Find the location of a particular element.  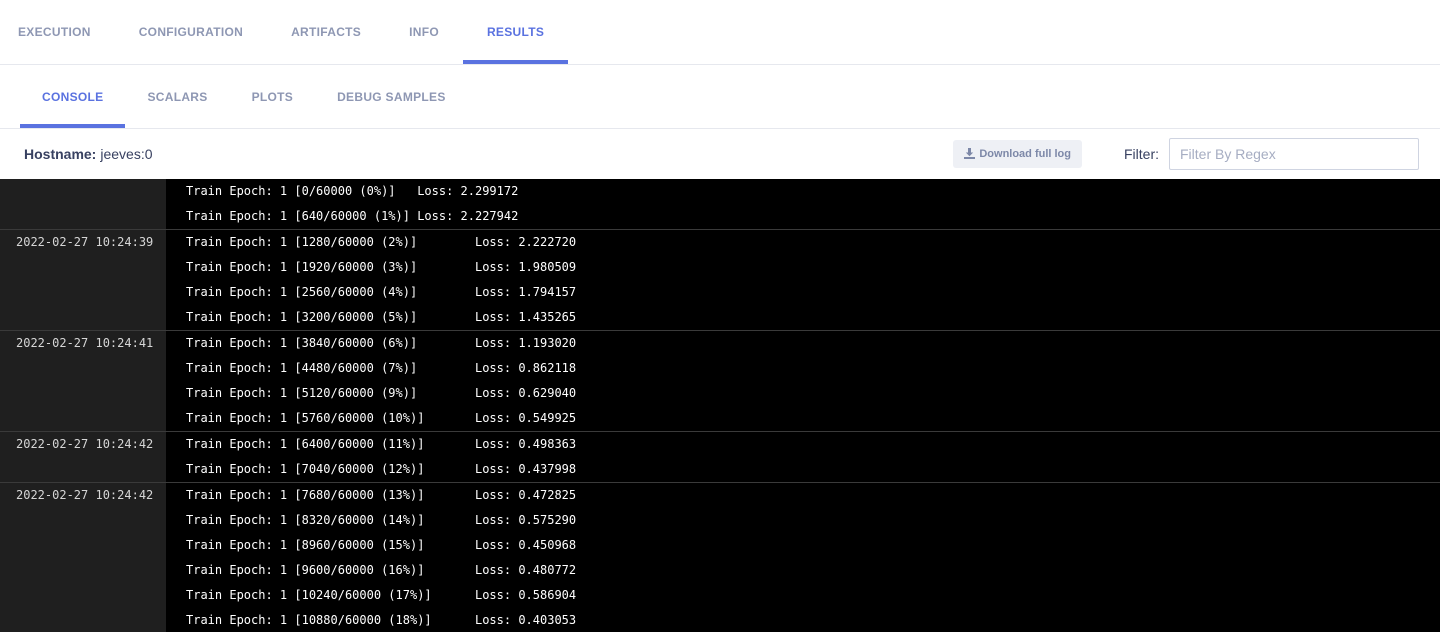

tab-console: CONSOLE is located at coordinates (73, 96).